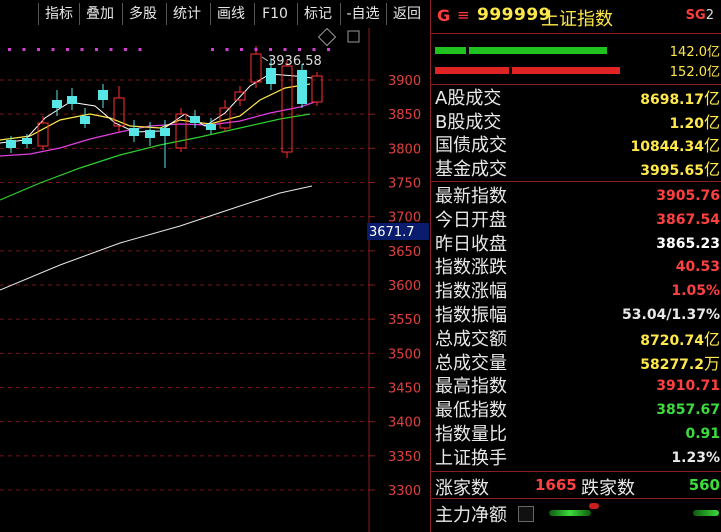 Image resolution: width=721 pixels, height=532 pixels. Describe the element at coordinates (471, 387) in the screenshot. I see `stat-label: 最高指数` at that location.